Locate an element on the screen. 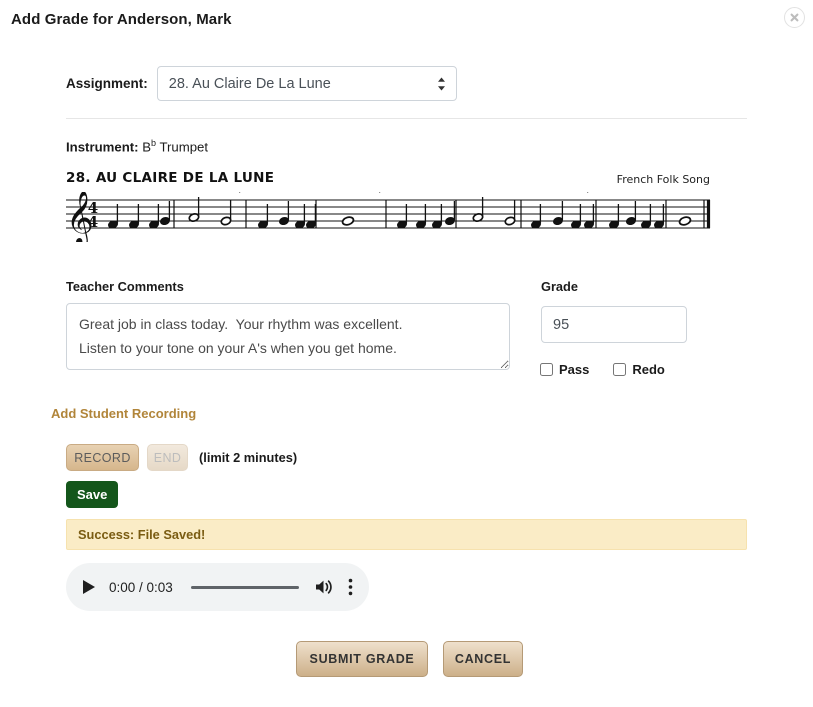 This screenshot has height=707, width=813. recording-controls: RECORD END (limit 2 minutes) is located at coordinates (181, 457).